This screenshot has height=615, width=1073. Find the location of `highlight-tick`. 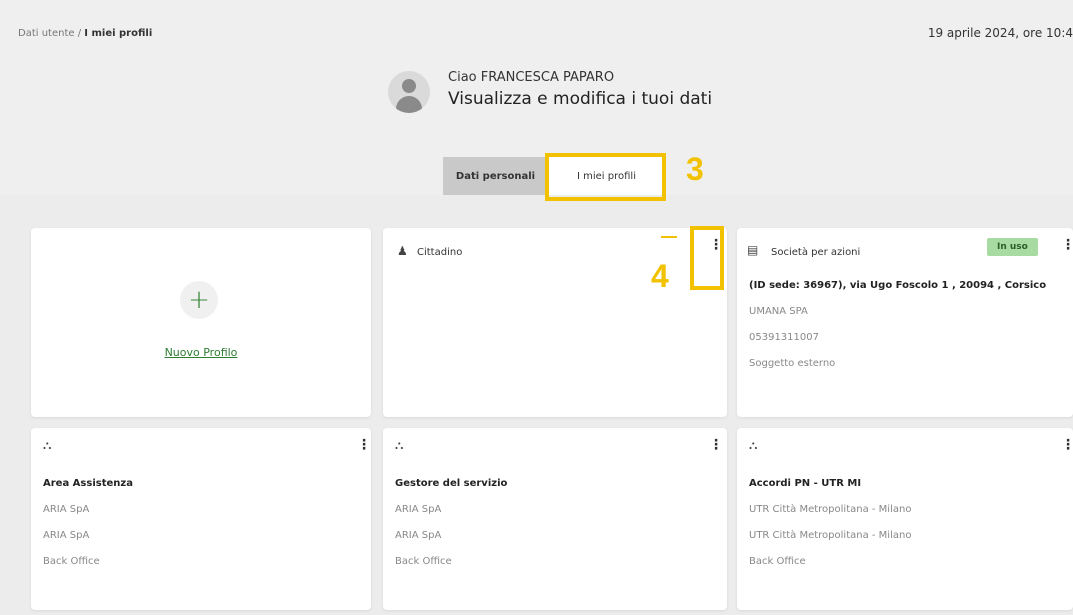

highlight-tick is located at coordinates (669, 237).